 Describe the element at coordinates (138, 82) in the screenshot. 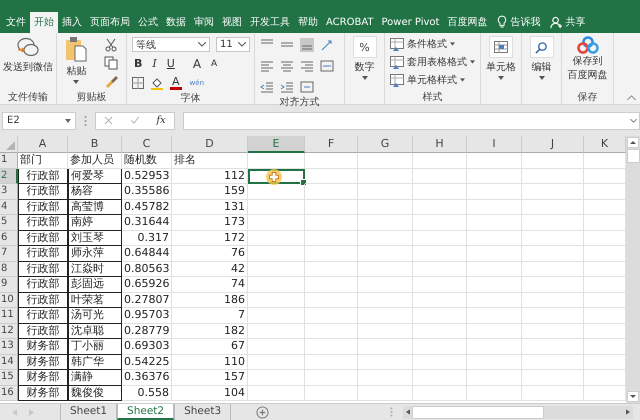

I see `borders-icon` at that location.